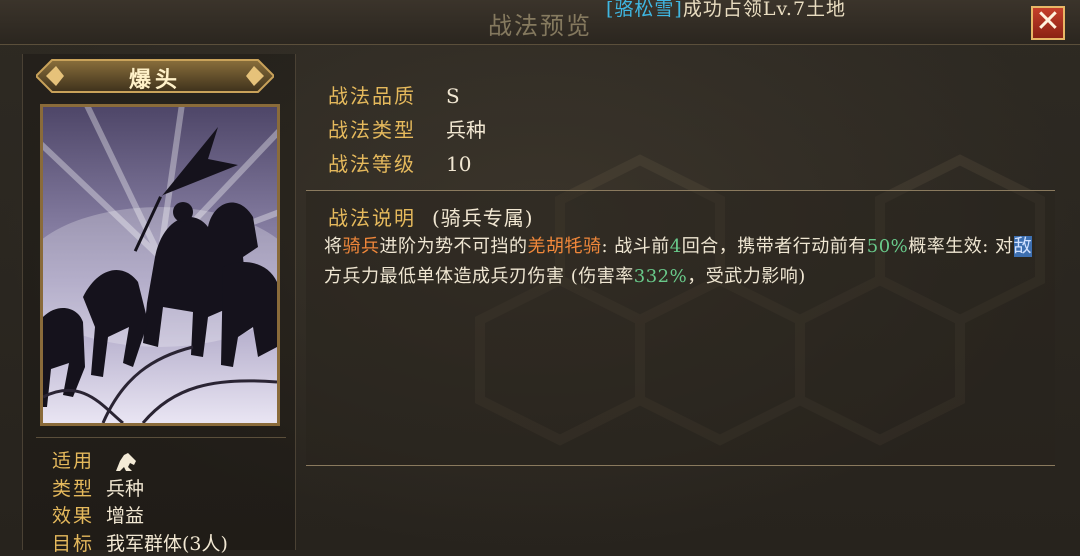  I want to click on description-header: 战法说明 (骑兵专属), so click(431, 216).